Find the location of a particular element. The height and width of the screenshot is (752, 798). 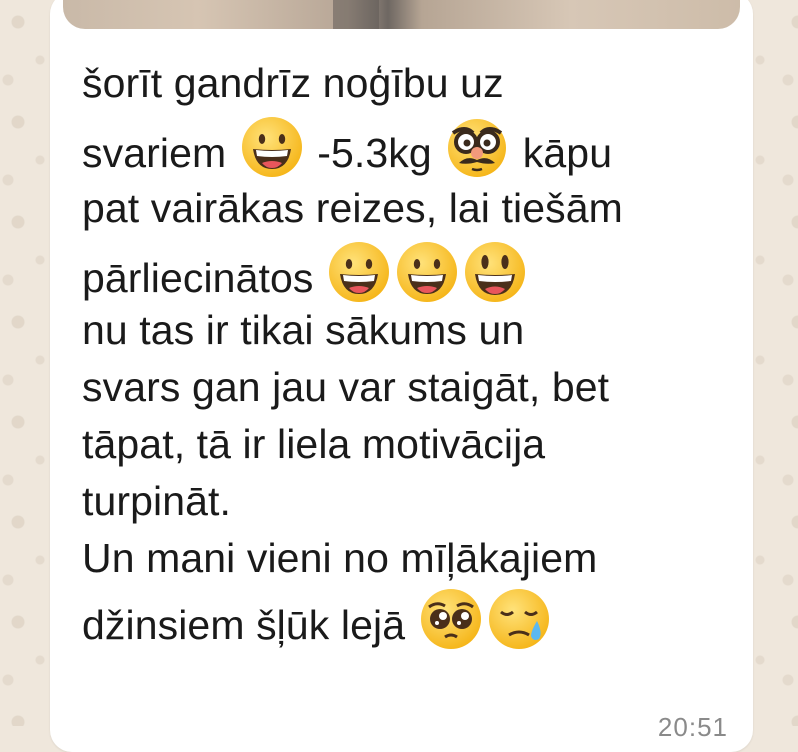

message-line: džinsiem šļūk lejā is located at coordinates (402, 618).